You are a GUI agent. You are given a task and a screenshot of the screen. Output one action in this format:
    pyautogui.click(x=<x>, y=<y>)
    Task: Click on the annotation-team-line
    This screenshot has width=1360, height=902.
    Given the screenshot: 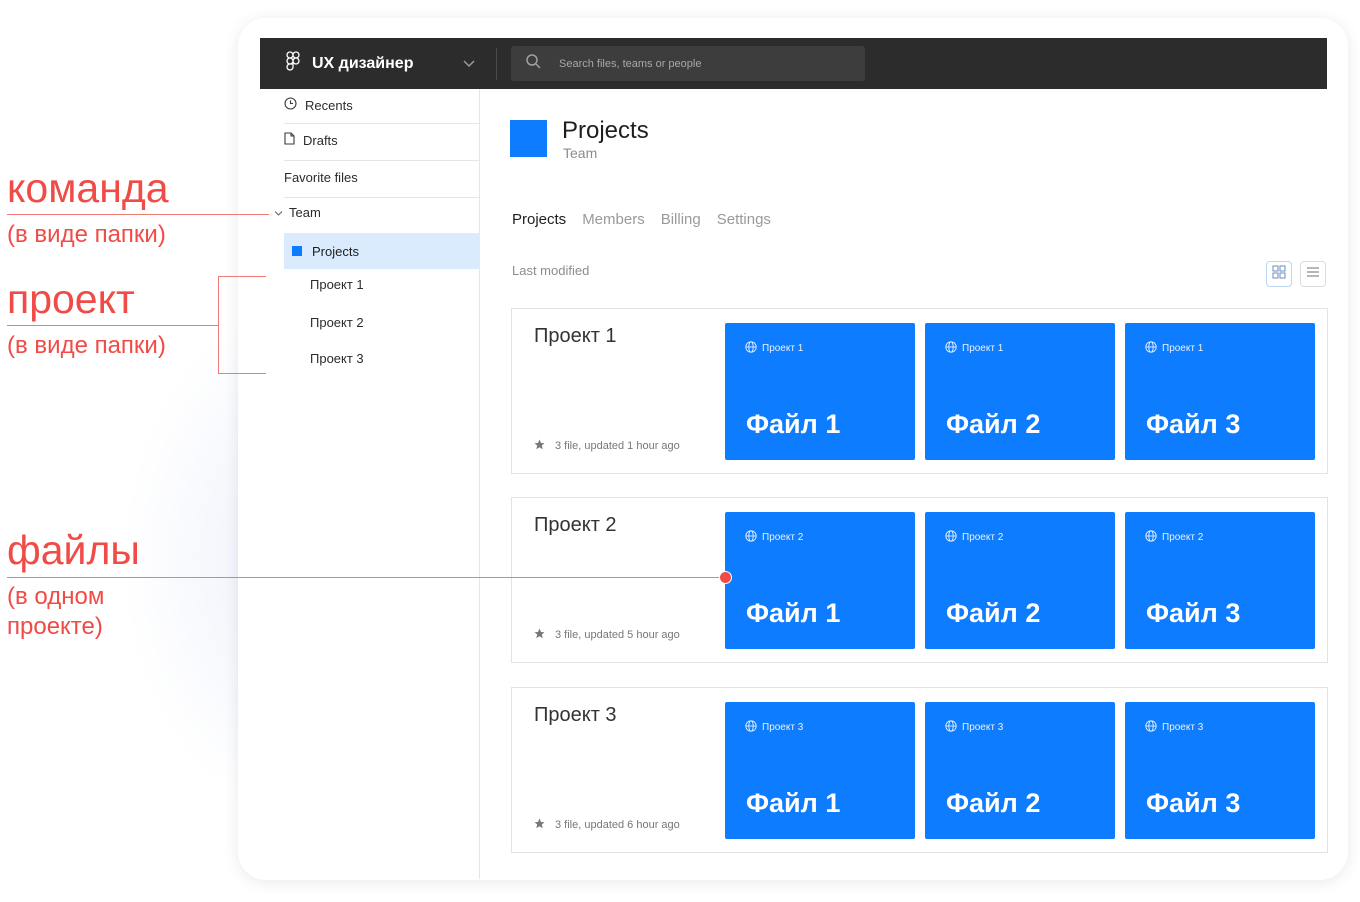 What is the action you would take?
    pyautogui.click(x=138, y=214)
    